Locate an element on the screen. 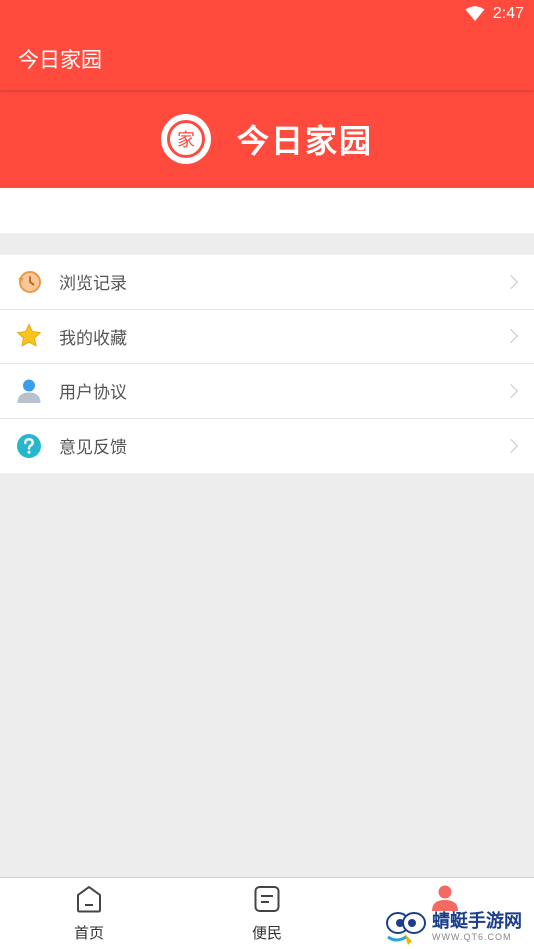  wifi-icon is located at coordinates (475, 13).